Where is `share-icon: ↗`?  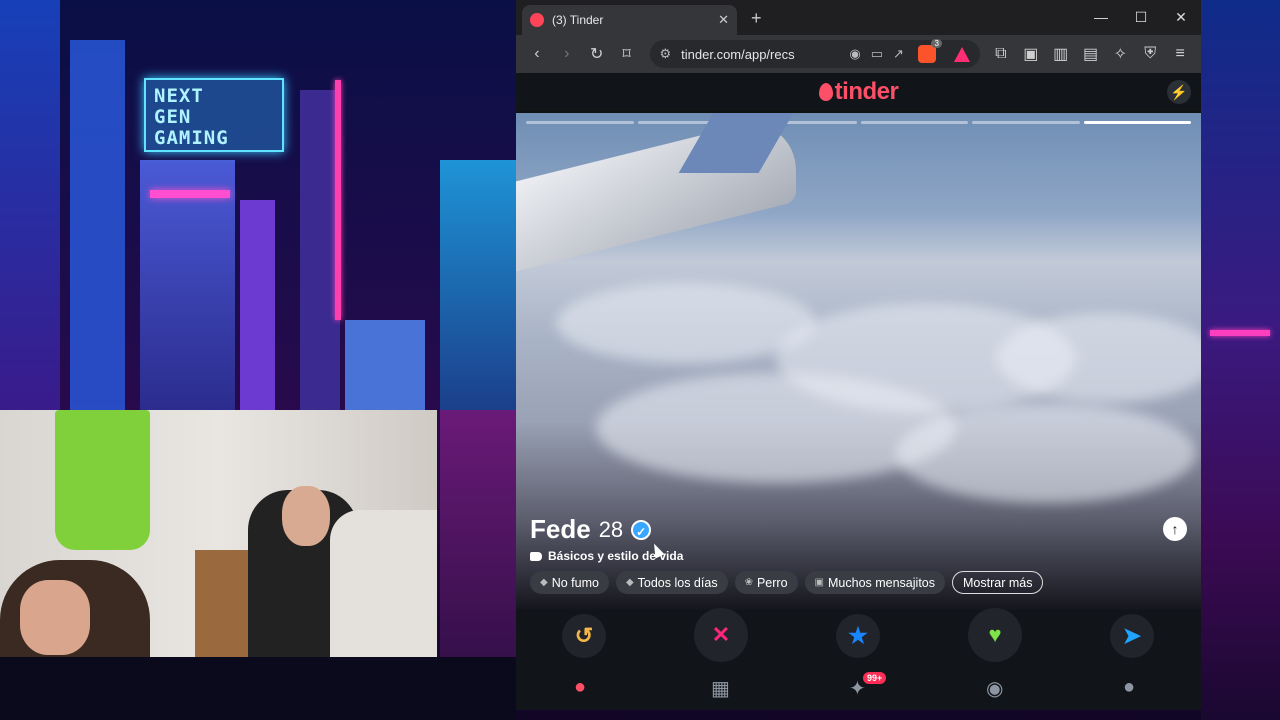
share-icon: ↗ is located at coordinates (898, 54).